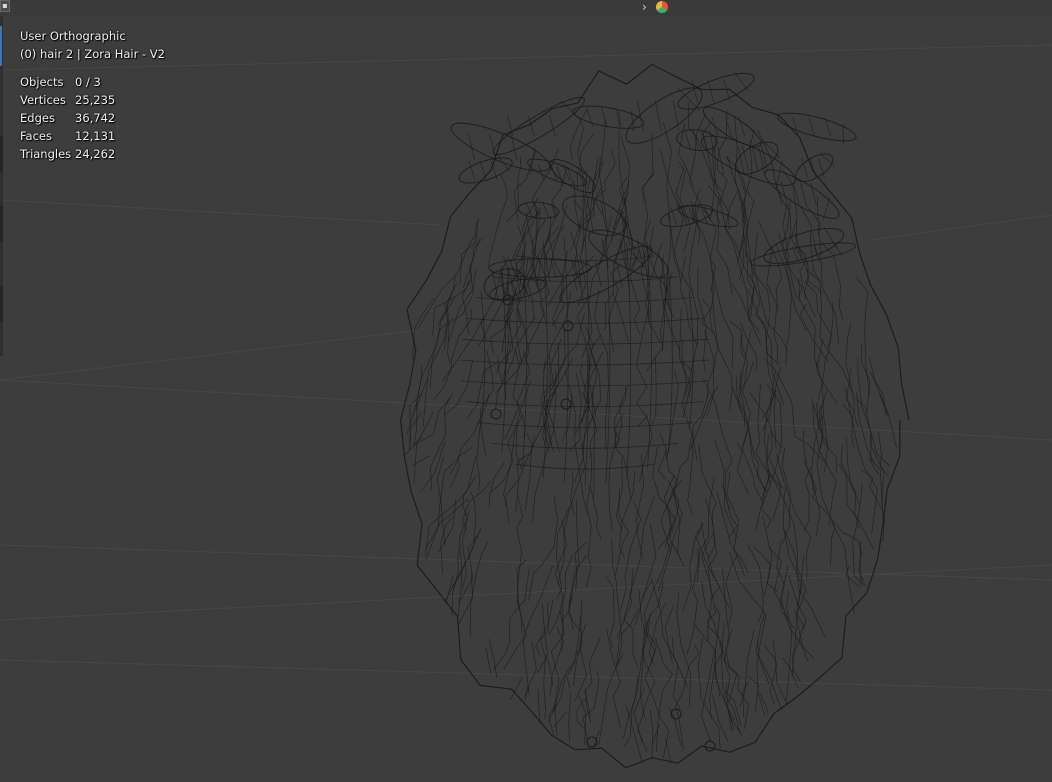 Image resolution: width=1052 pixels, height=782 pixels. Describe the element at coordinates (526, 8) in the screenshot. I see `viewport-header` at that location.